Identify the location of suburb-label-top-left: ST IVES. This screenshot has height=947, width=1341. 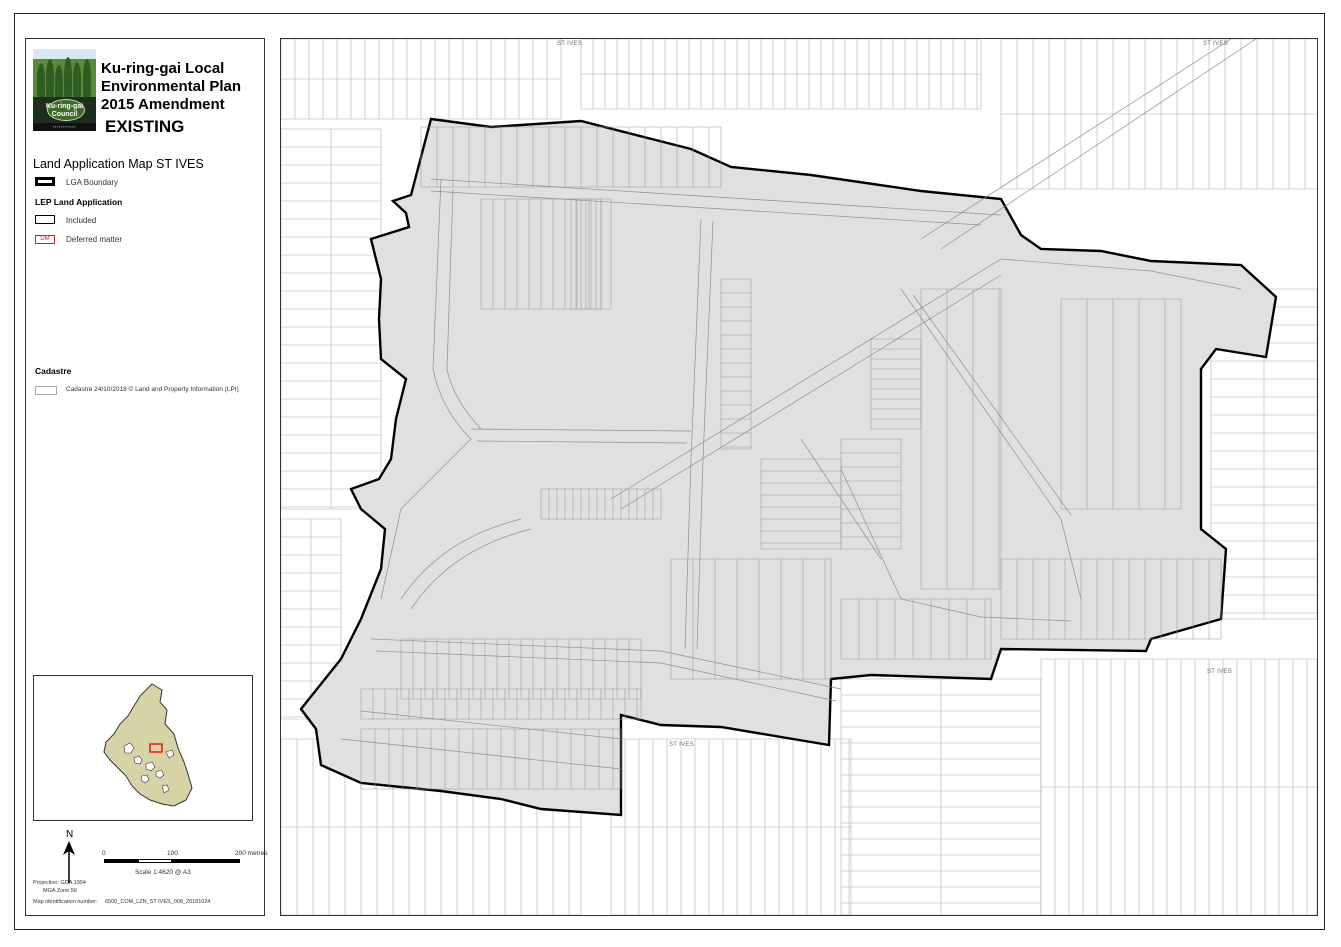
(569, 44).